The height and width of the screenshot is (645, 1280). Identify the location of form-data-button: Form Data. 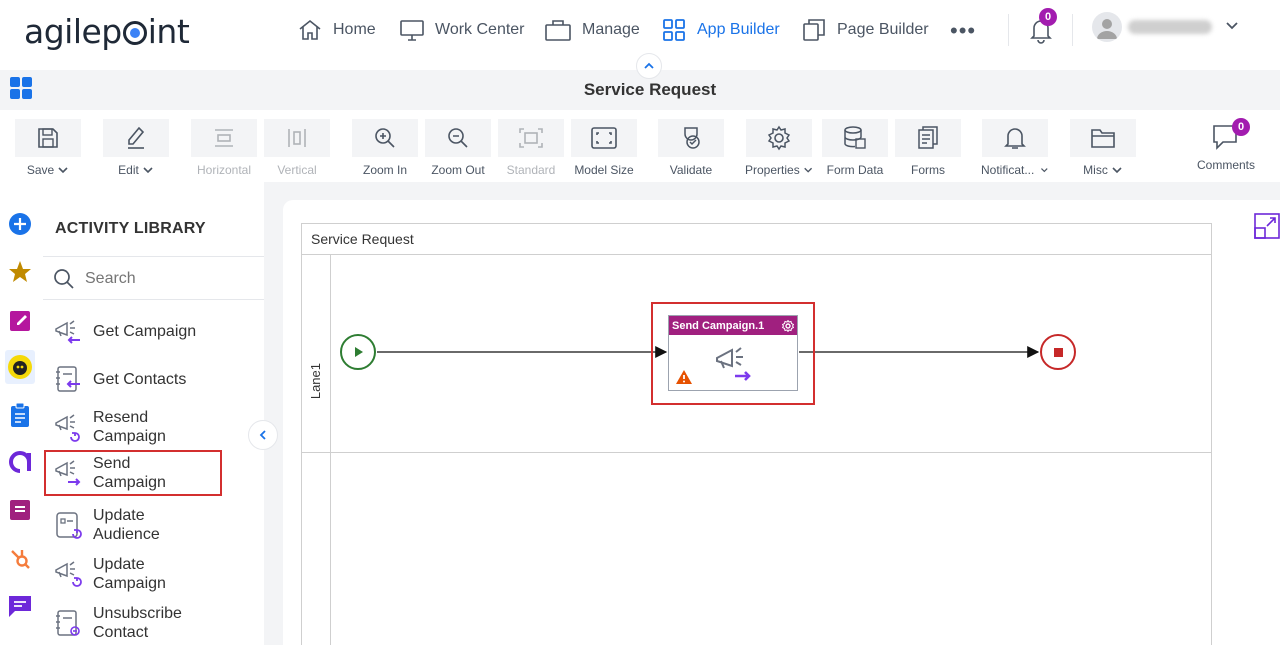
(855, 148).